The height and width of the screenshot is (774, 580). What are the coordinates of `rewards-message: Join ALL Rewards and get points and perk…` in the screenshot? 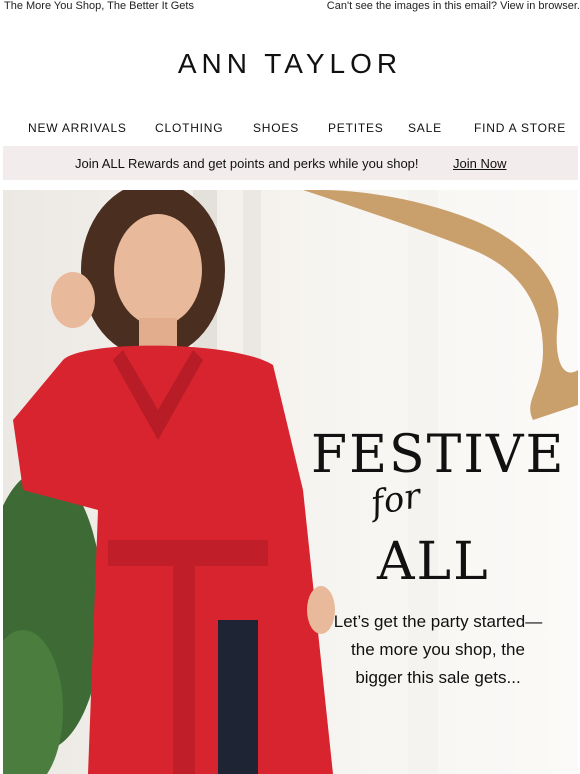 It's located at (247, 163).